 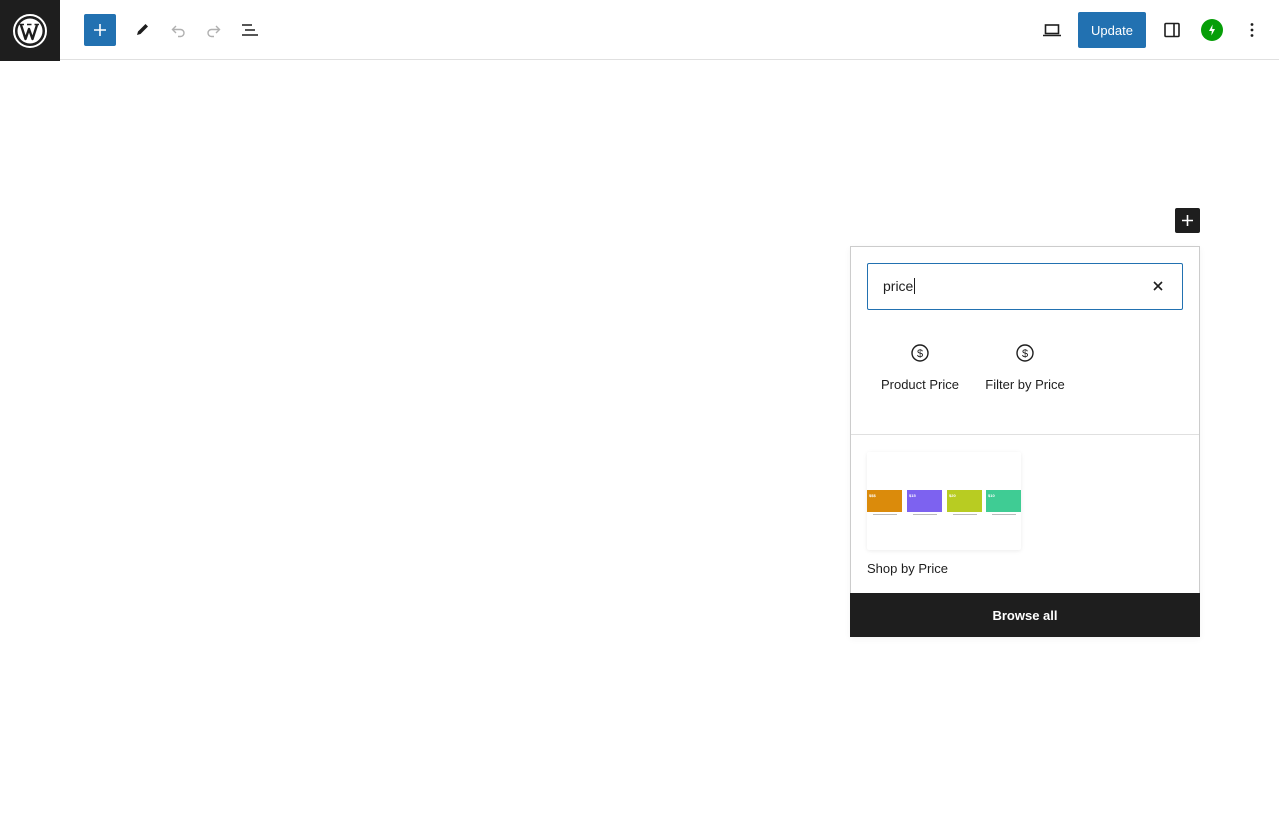 I want to click on jetpack-icon, so click(x=1212, y=30).